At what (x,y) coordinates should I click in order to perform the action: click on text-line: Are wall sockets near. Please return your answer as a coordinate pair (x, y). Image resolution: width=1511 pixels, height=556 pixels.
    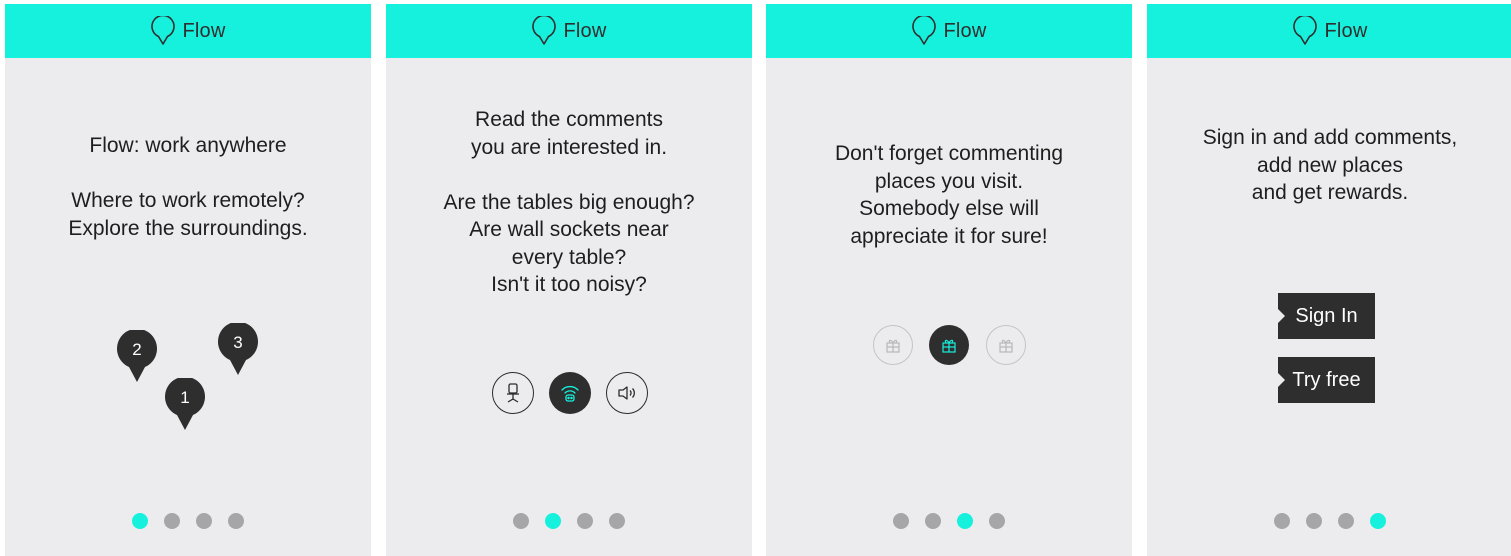
    Looking at the image, I should click on (569, 229).